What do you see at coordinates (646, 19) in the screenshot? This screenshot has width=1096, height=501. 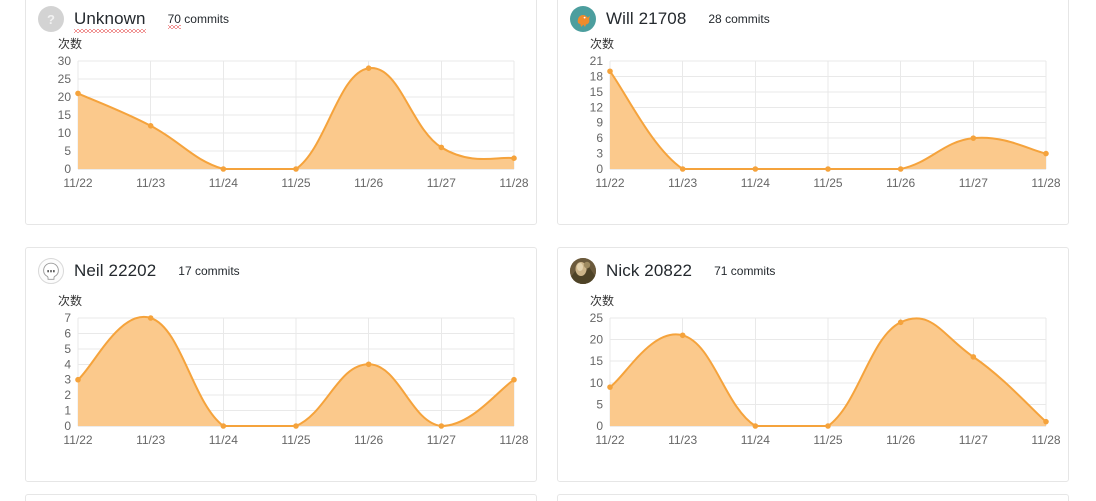 I see `author-name: Will 21708` at bounding box center [646, 19].